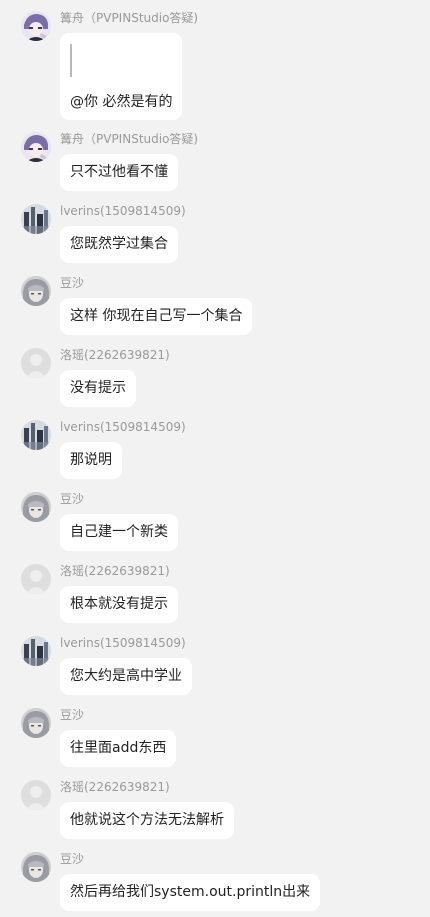 The height and width of the screenshot is (917, 430). Describe the element at coordinates (190, 892) in the screenshot. I see `message-bubble: 然后再给我们system.out.println出来` at that location.